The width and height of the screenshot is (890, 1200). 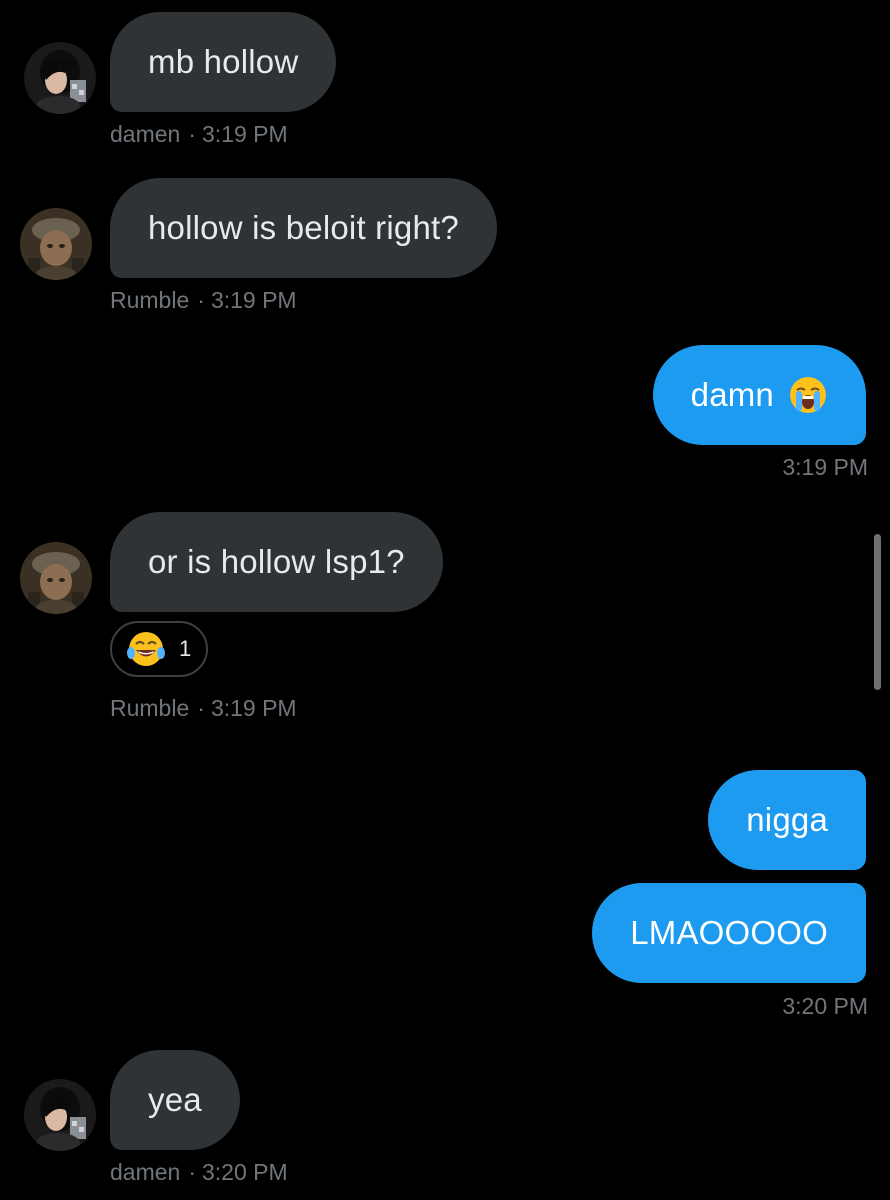 I want to click on message-text: hollow is beloit right?, so click(x=303, y=227).